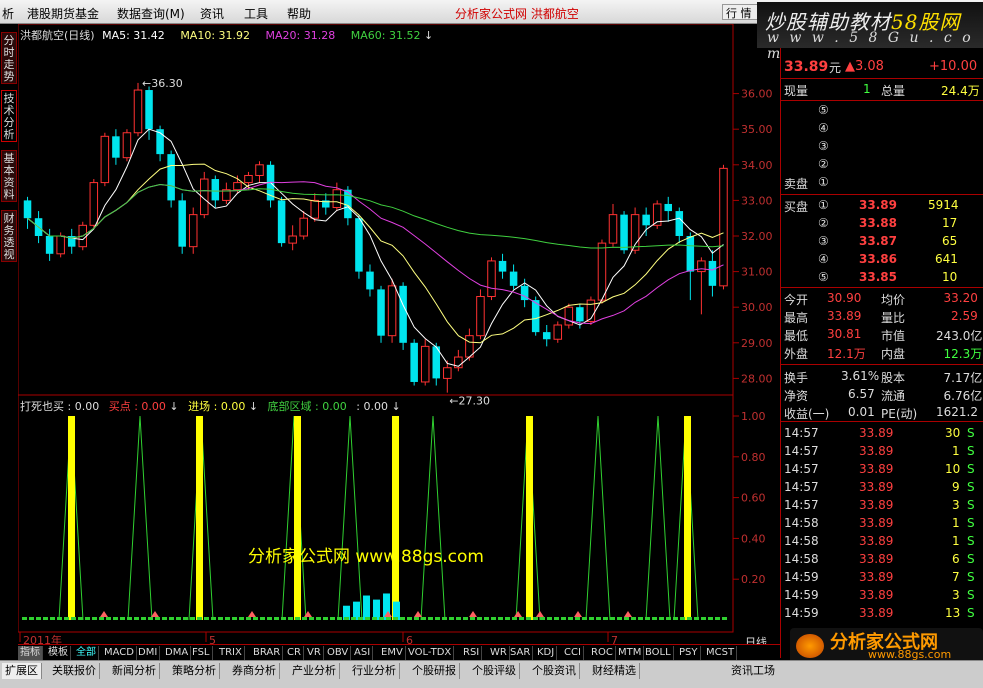 The image size is (983, 688). I want to click on bottom-tab: 新闻分析, so click(134, 671).